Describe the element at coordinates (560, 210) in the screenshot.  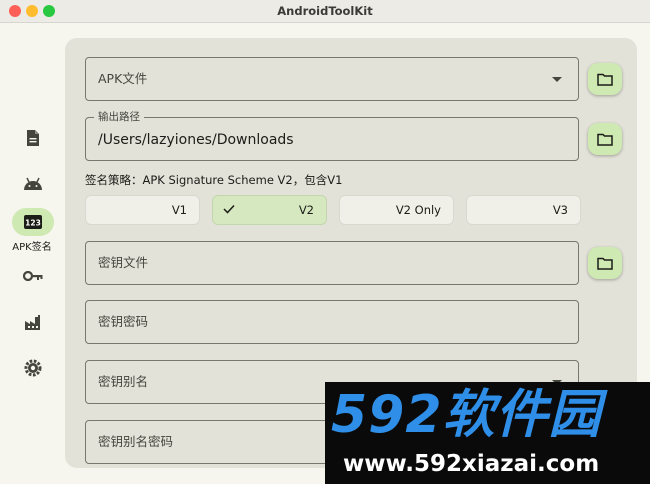
I see `segment-label: V3` at that location.